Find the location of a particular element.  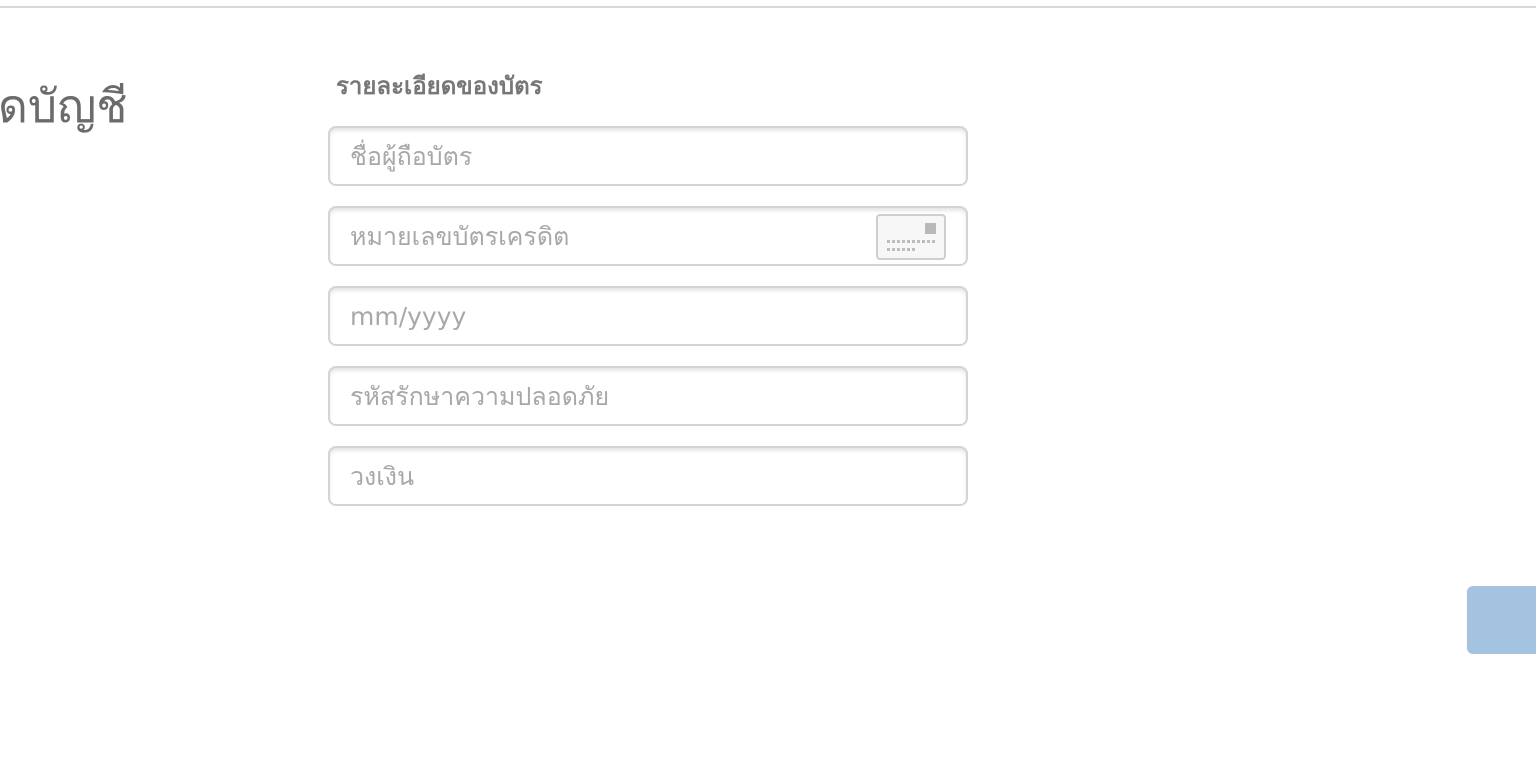

top-divider is located at coordinates (768, 7).